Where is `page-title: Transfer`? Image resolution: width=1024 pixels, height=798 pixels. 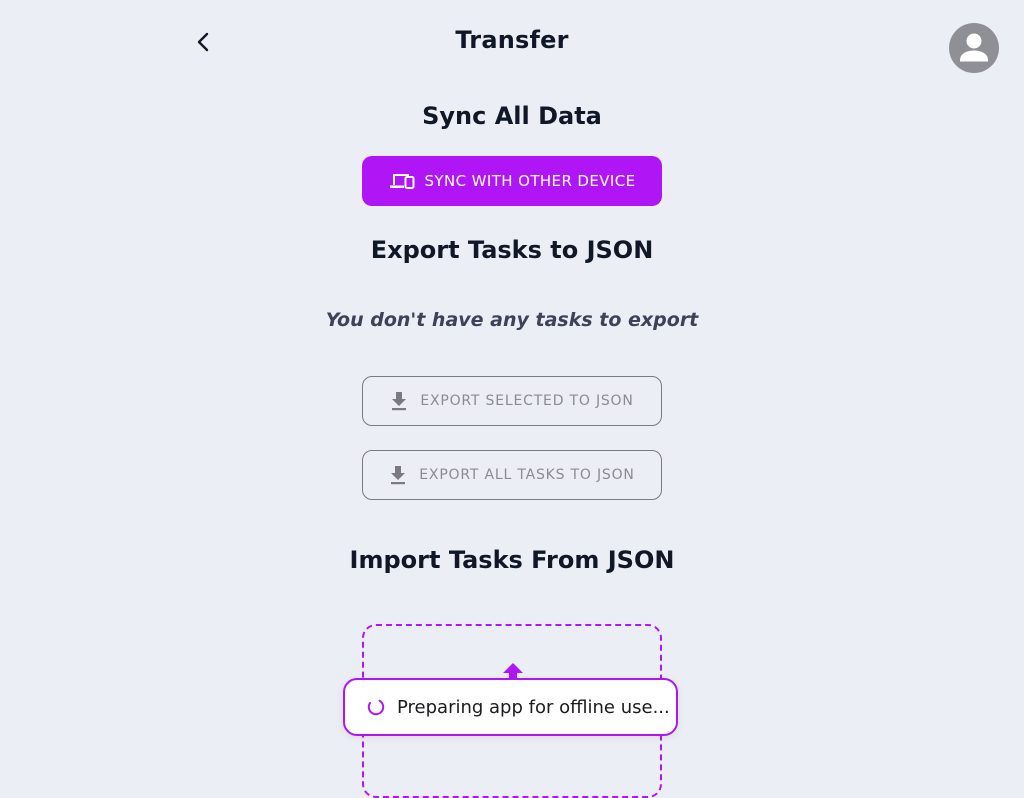 page-title: Transfer is located at coordinates (512, 40).